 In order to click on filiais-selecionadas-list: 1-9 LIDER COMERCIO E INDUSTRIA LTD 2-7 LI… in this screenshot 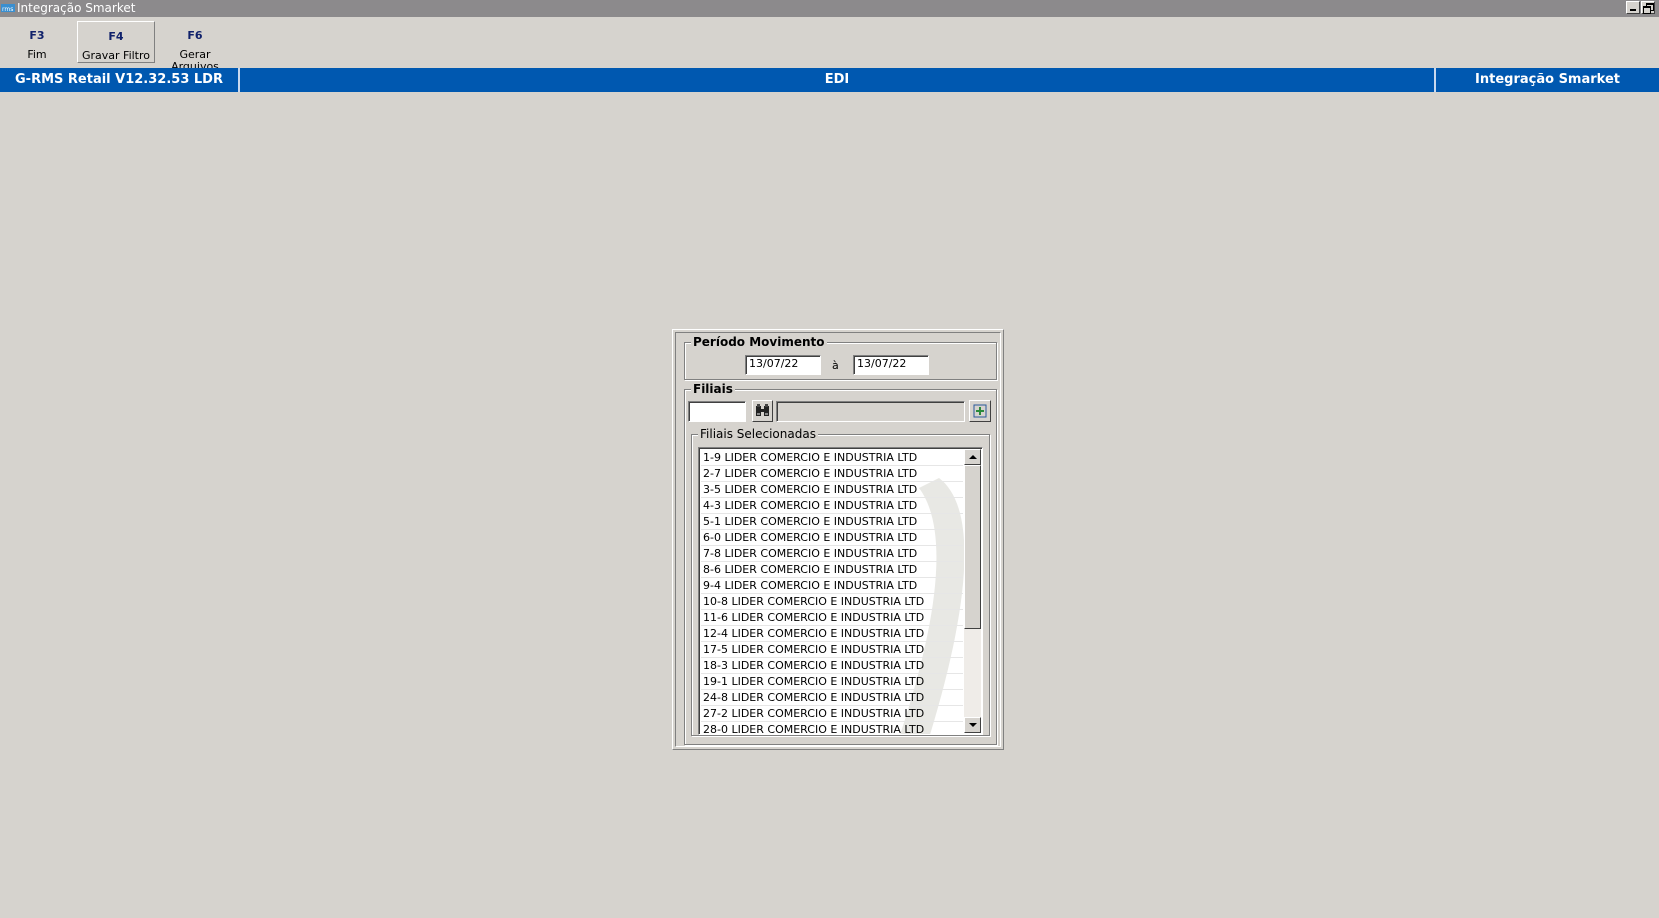, I will do `click(840, 591)`.